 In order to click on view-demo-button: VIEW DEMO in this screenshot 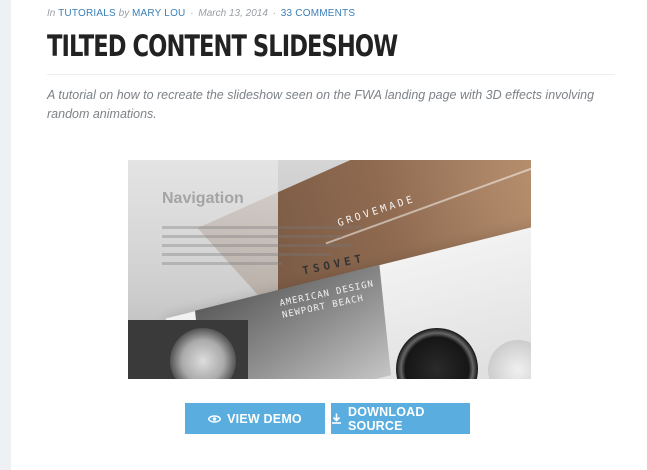, I will do `click(255, 418)`.